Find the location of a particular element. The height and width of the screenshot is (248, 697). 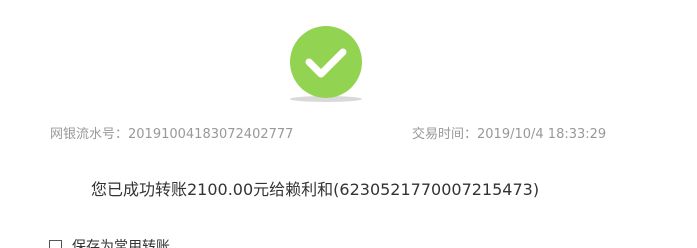

save-as-frequent-option: 保存为常用转账 is located at coordinates (109, 242).